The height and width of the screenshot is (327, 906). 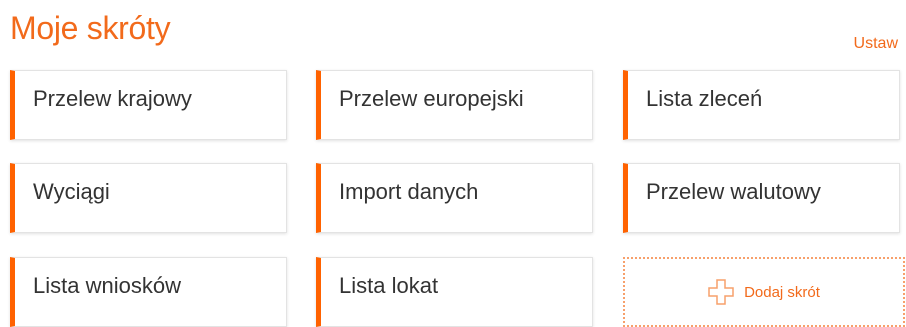 I want to click on set-shortcuts-link: Ustaw, so click(x=876, y=44).